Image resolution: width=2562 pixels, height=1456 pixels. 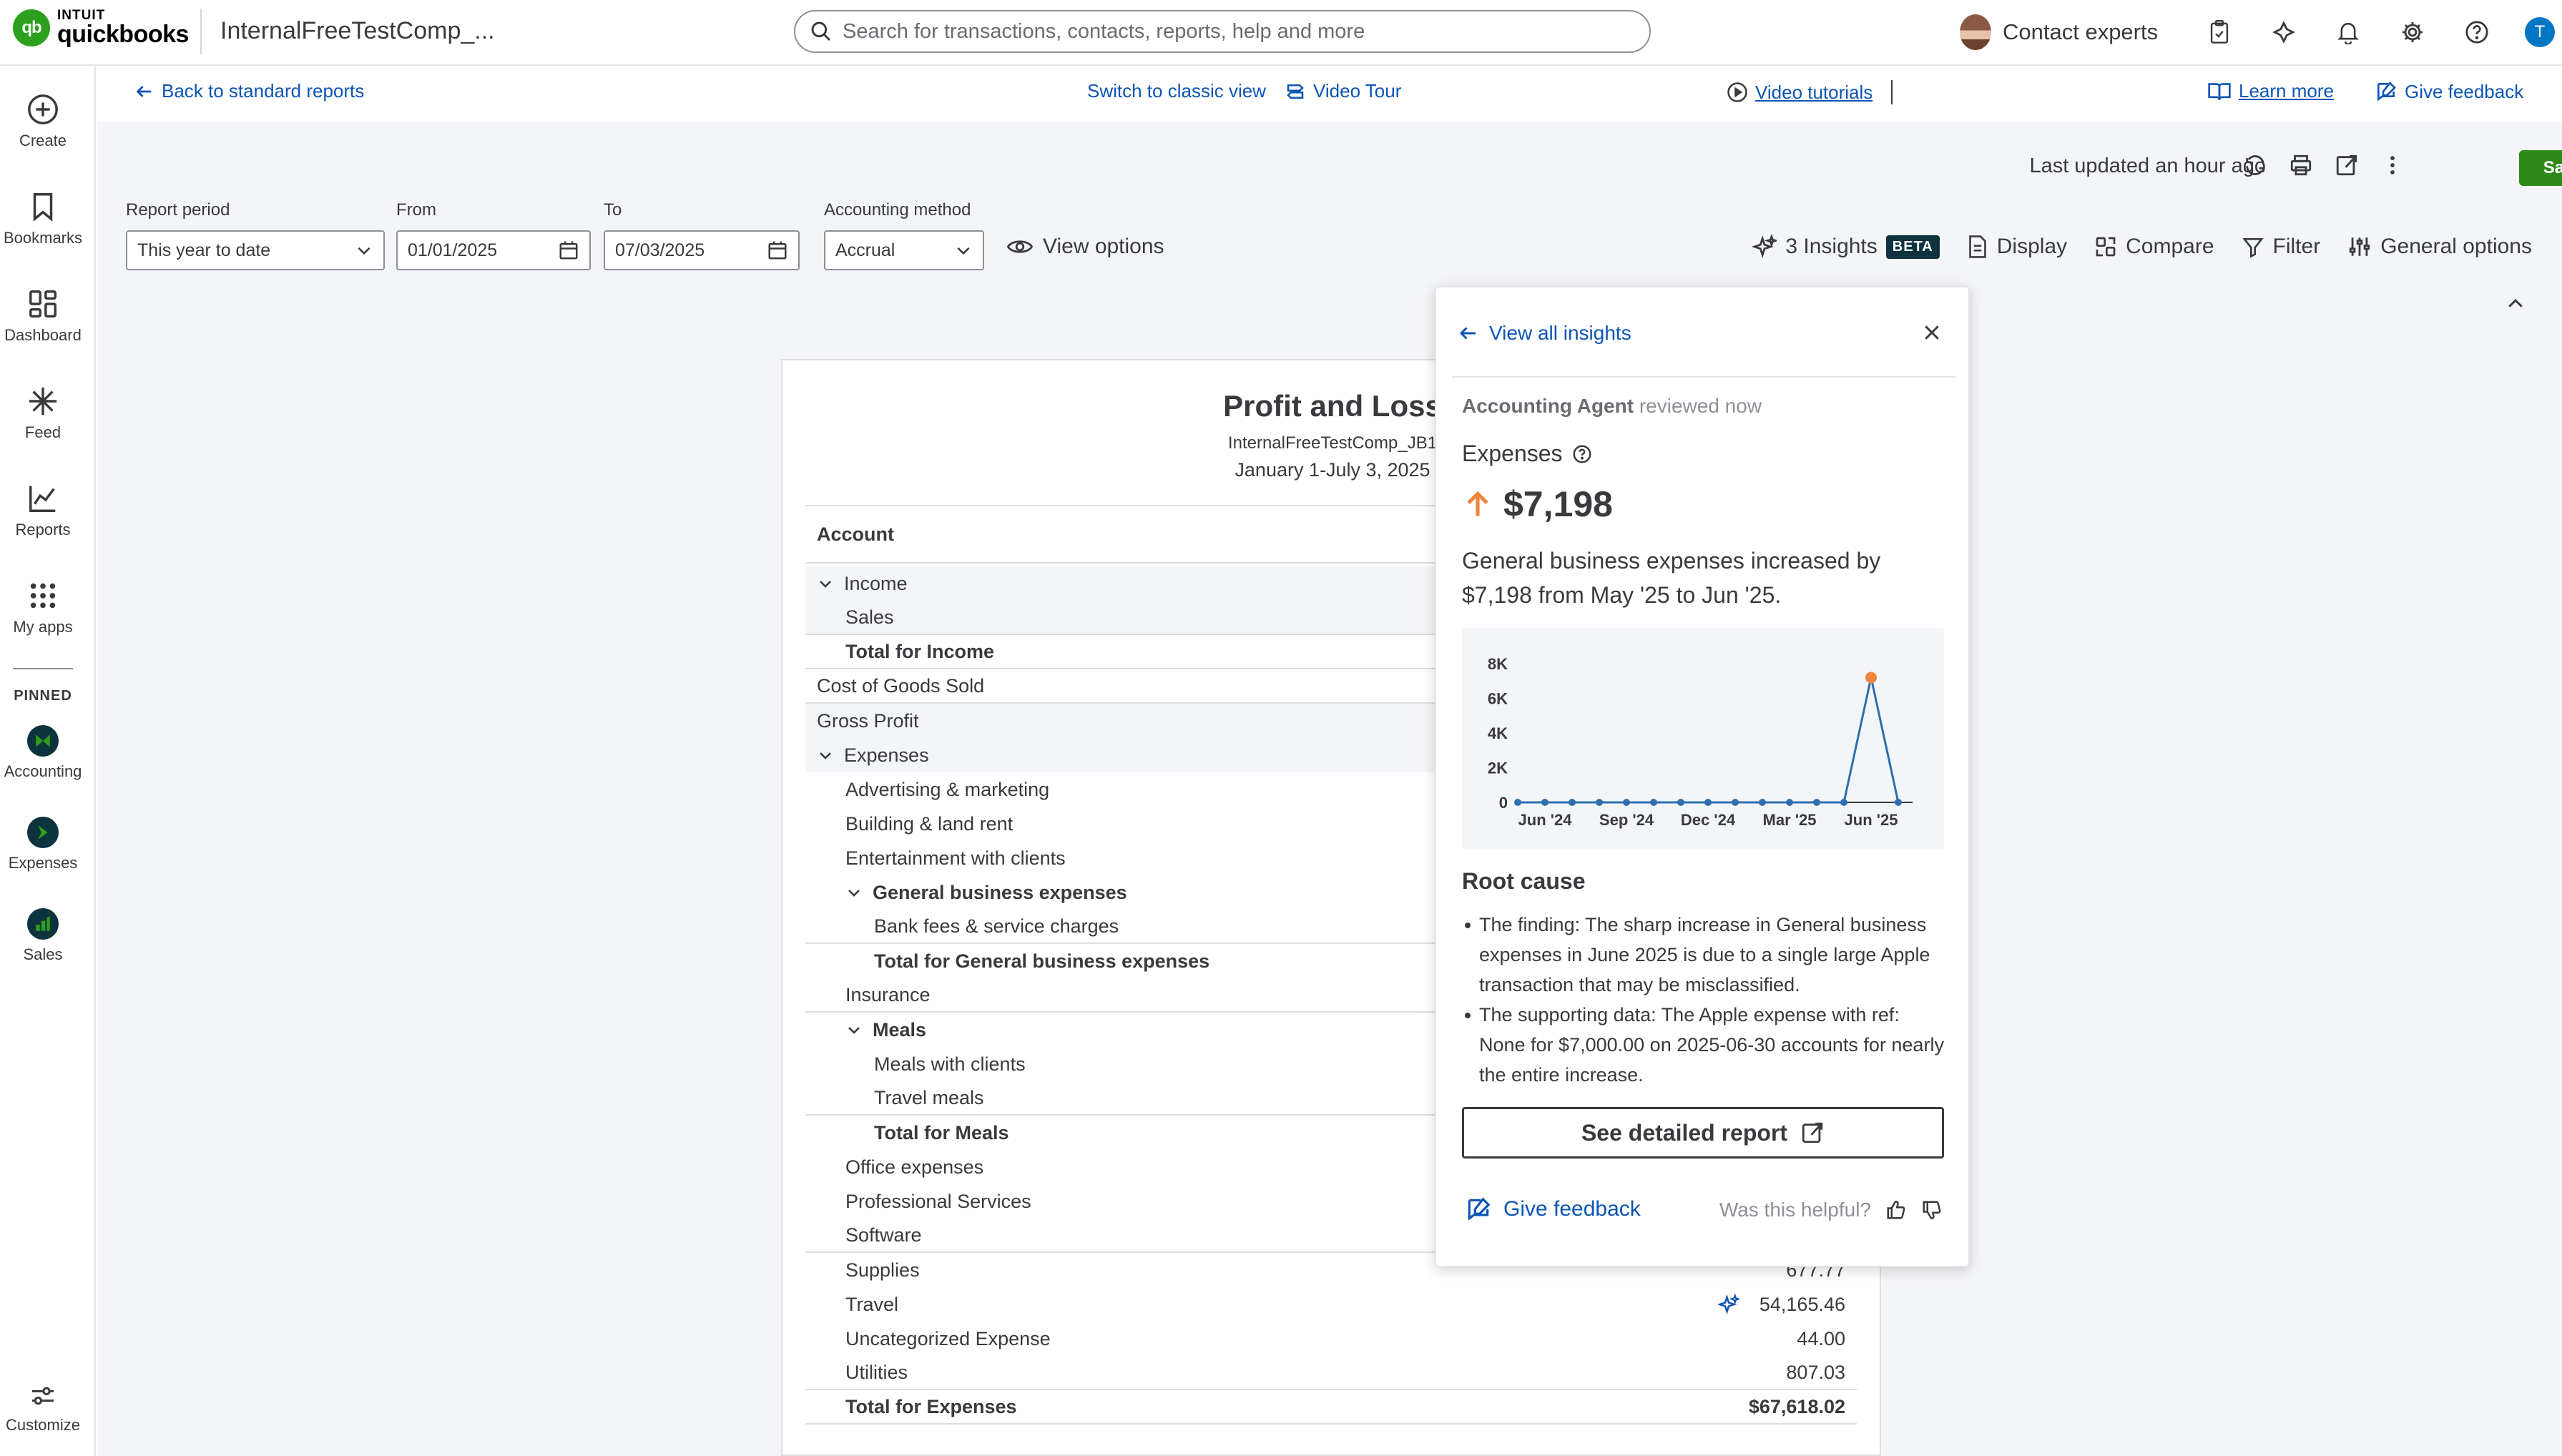 I want to click on nav-pinned-expenses: Expenses, so click(x=43, y=844).